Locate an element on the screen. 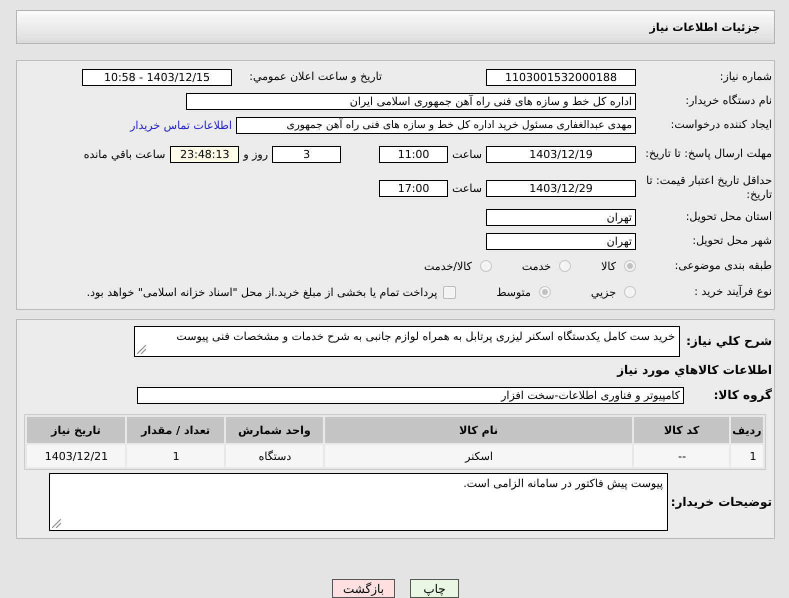  field-label: ایجاد کننده درخواست: is located at coordinates (721, 125).